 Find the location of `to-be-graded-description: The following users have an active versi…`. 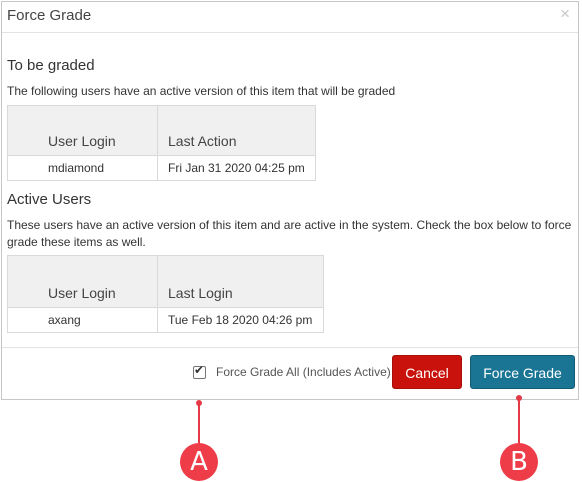

to-be-graded-description: The following users have an active versi… is located at coordinates (201, 91).